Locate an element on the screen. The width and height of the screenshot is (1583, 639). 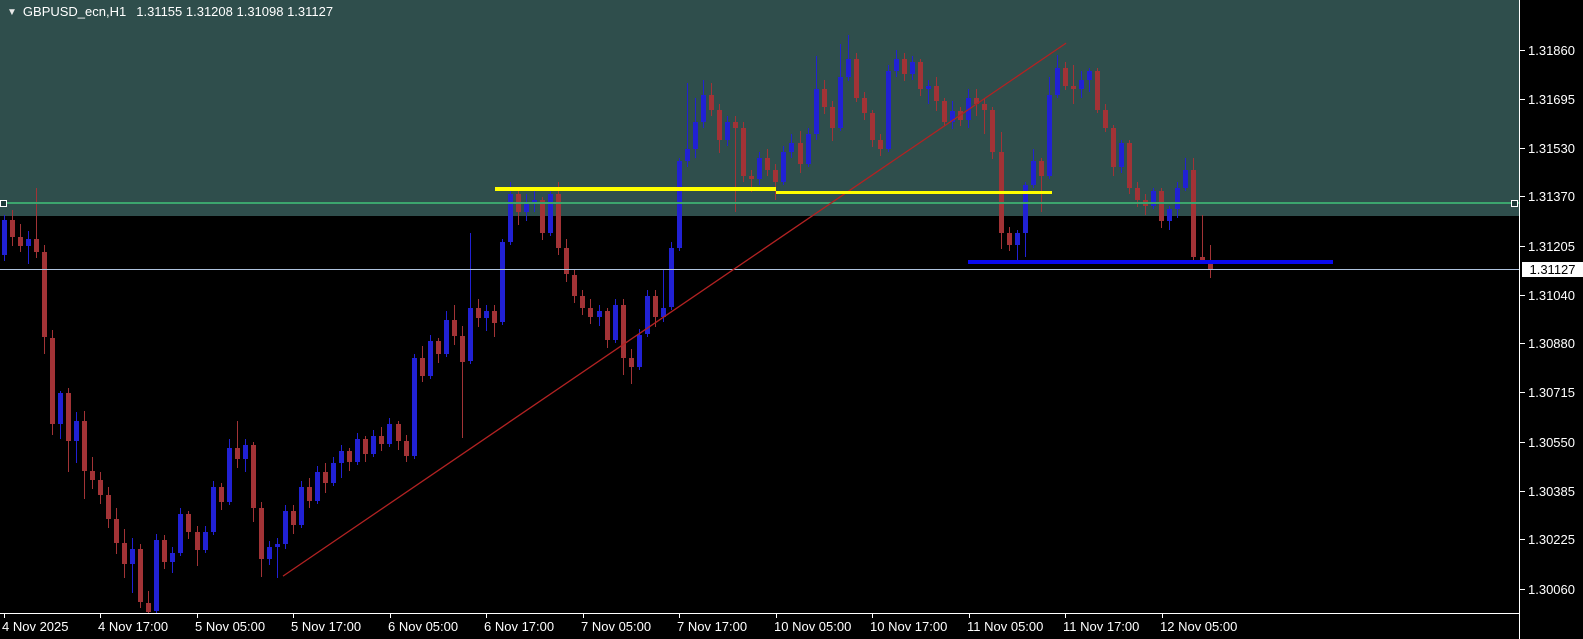
price-axis-label: 1.31860 is located at coordinates (1551, 50).